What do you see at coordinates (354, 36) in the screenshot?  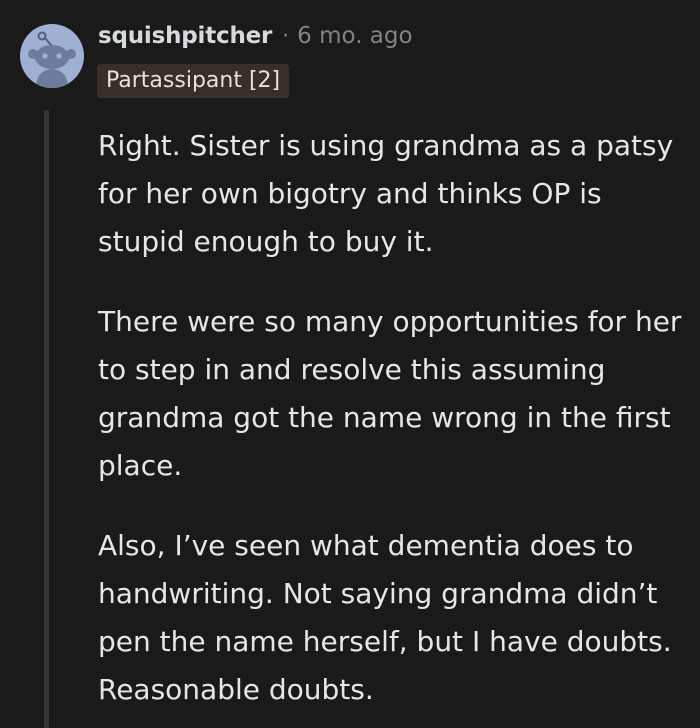 I see `comment-timestamp: 6 mo. ago` at bounding box center [354, 36].